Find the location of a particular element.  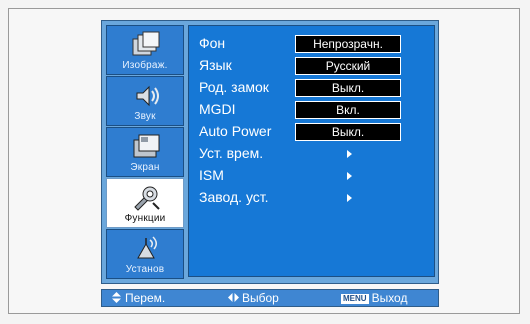

menu-row-auto-power: Auto Power Выкл. is located at coordinates (315, 132).